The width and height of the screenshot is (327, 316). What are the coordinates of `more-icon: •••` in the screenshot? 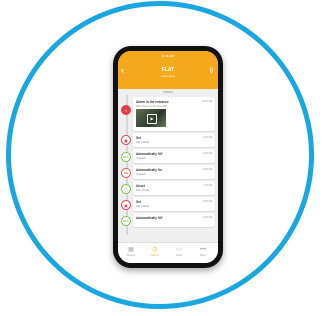 It's located at (203, 250).